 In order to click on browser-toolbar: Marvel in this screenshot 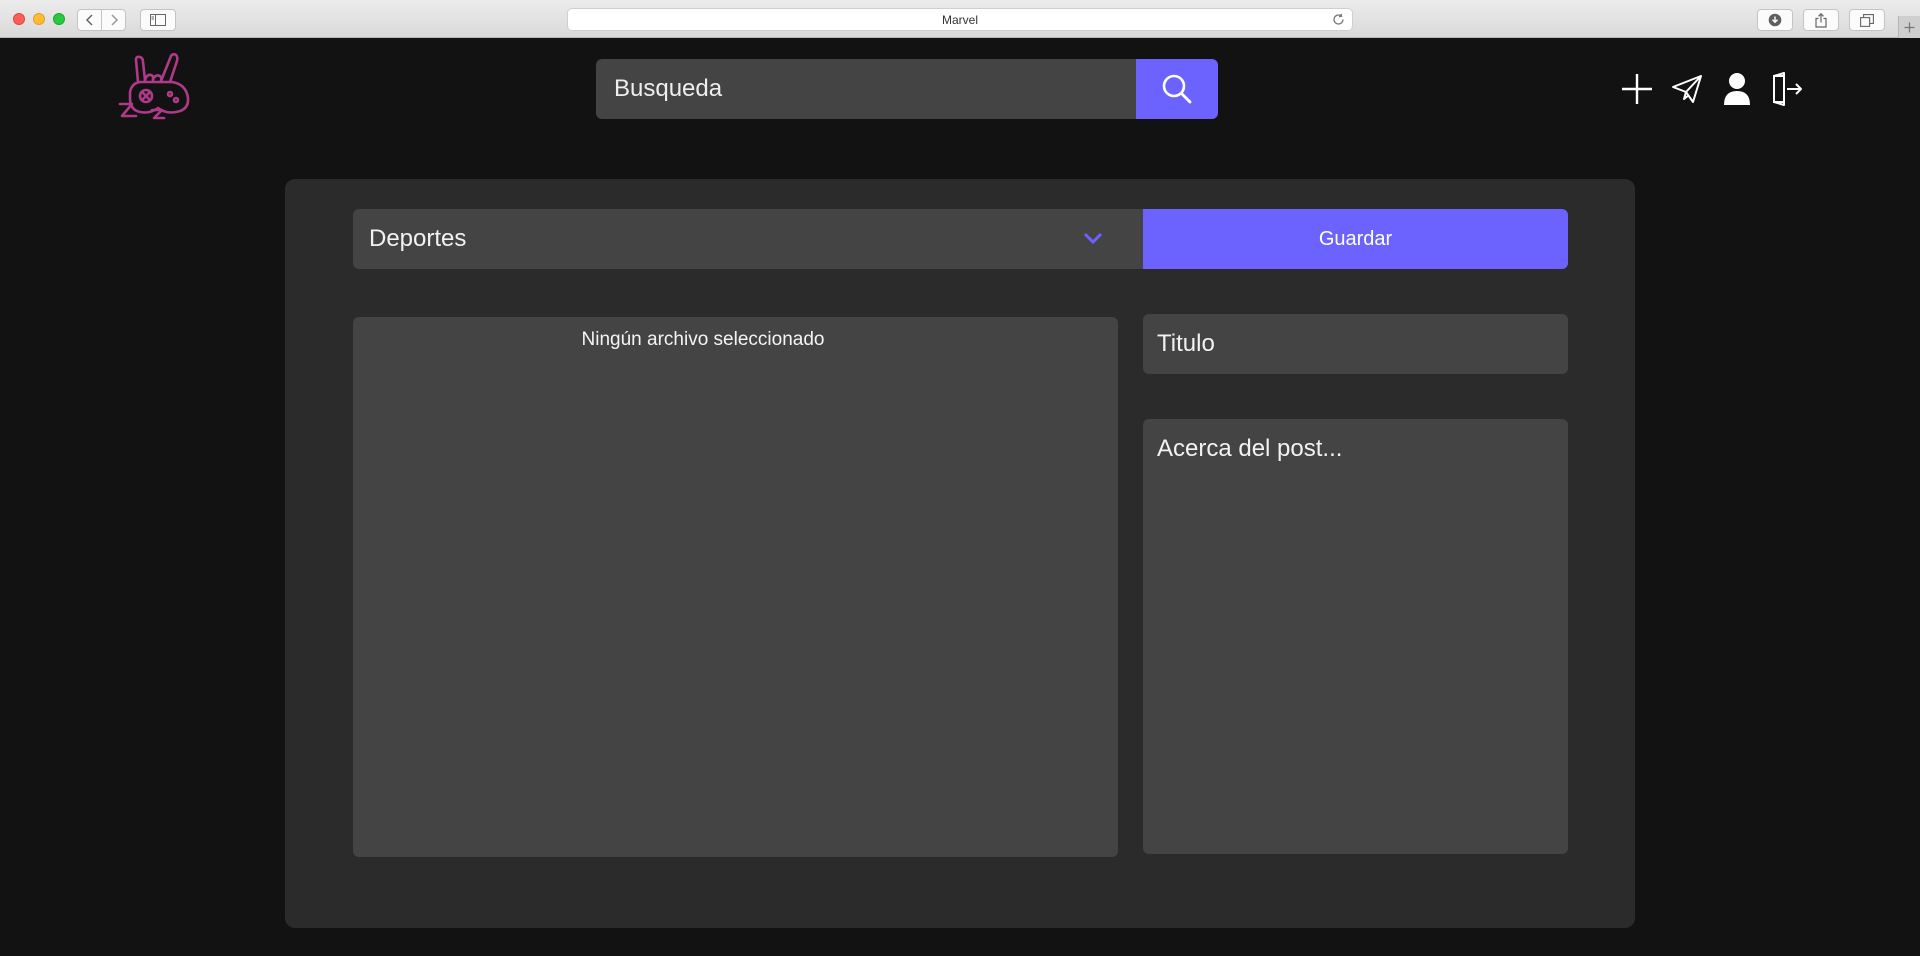, I will do `click(960, 19)`.